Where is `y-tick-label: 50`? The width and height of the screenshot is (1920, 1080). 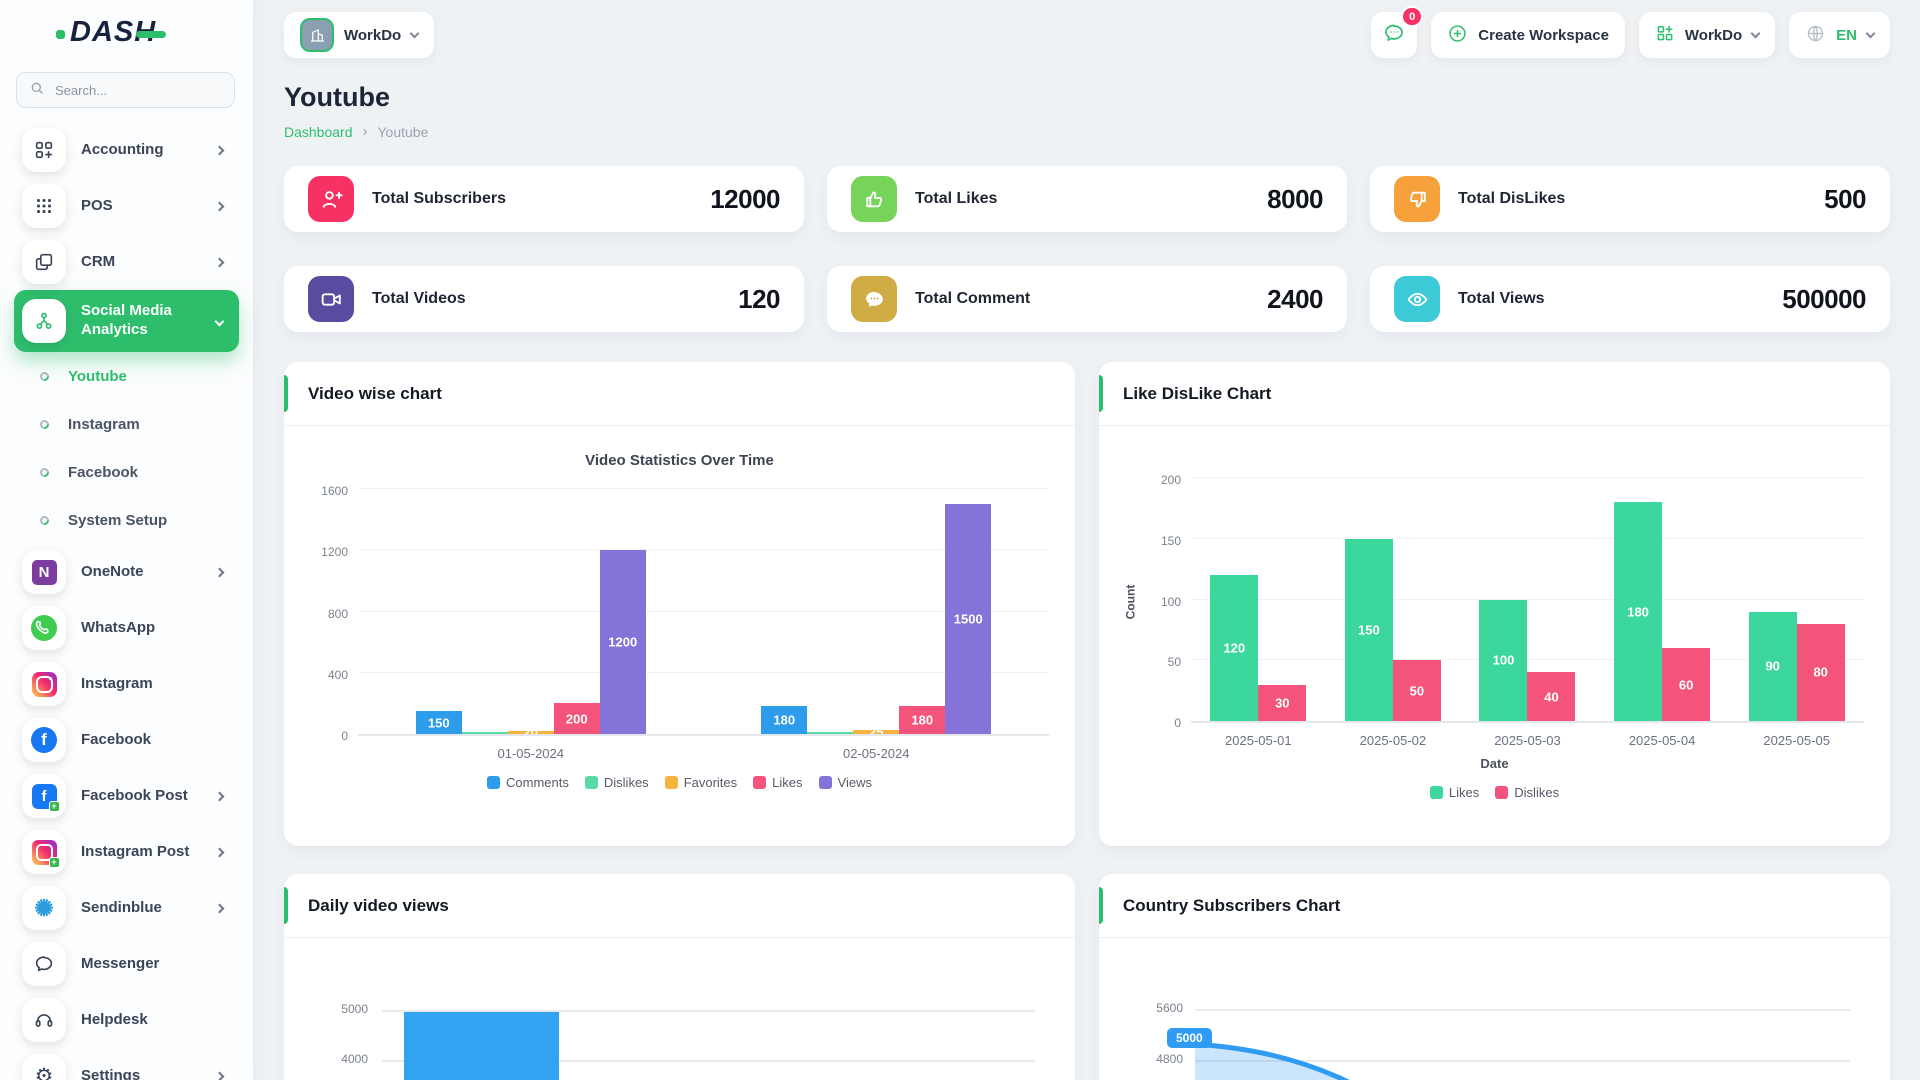 y-tick-label: 50 is located at coordinates (1174, 662).